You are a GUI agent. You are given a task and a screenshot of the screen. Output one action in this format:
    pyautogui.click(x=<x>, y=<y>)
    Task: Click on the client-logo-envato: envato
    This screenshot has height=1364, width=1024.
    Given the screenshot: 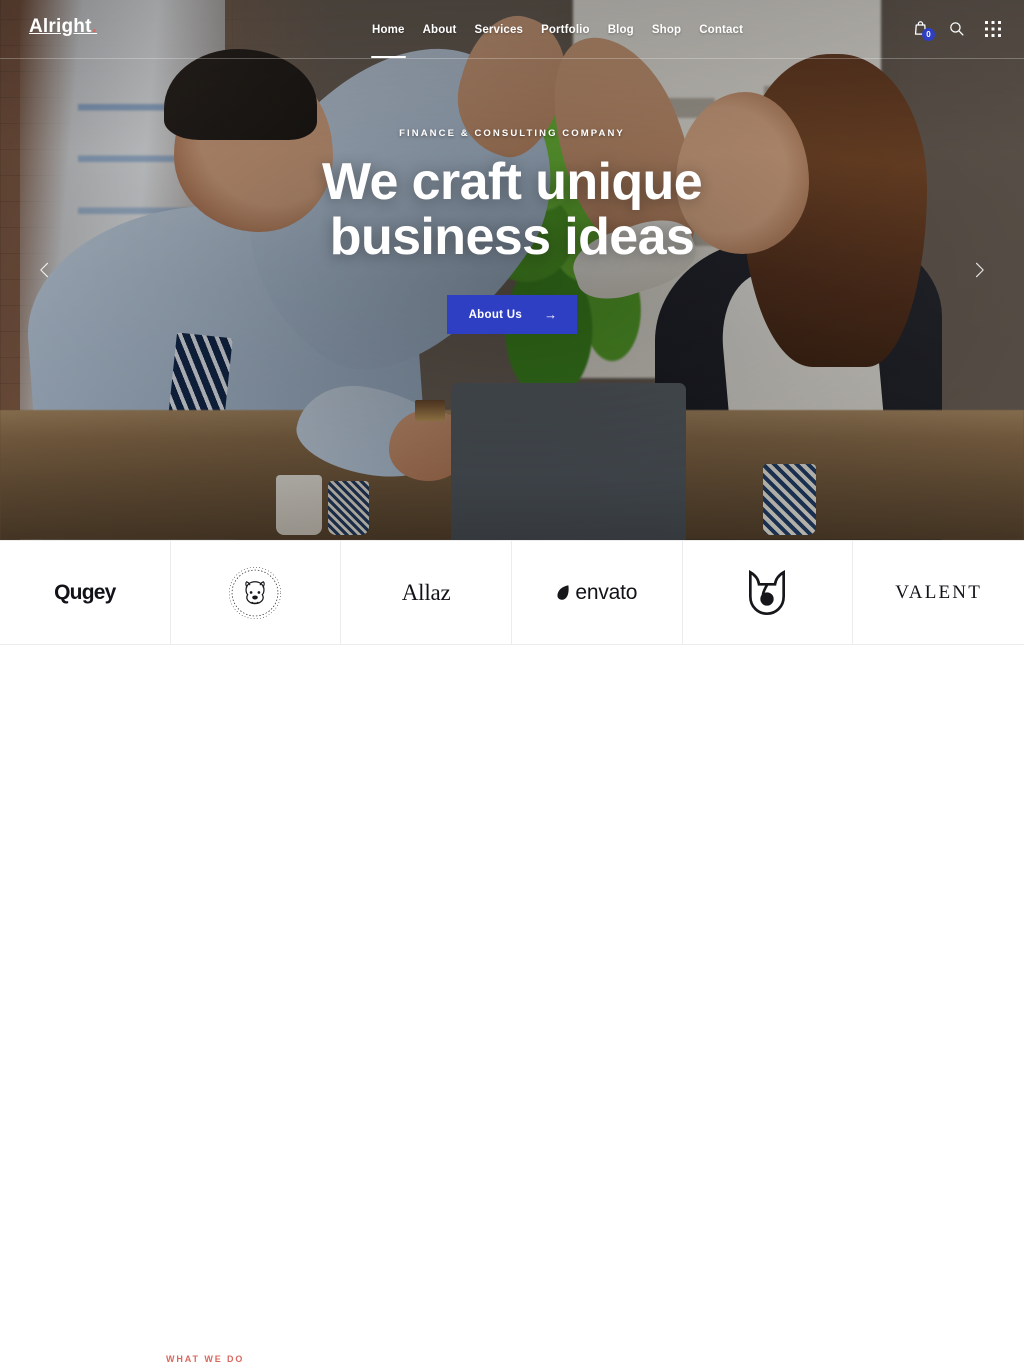 What is the action you would take?
    pyautogui.click(x=597, y=592)
    